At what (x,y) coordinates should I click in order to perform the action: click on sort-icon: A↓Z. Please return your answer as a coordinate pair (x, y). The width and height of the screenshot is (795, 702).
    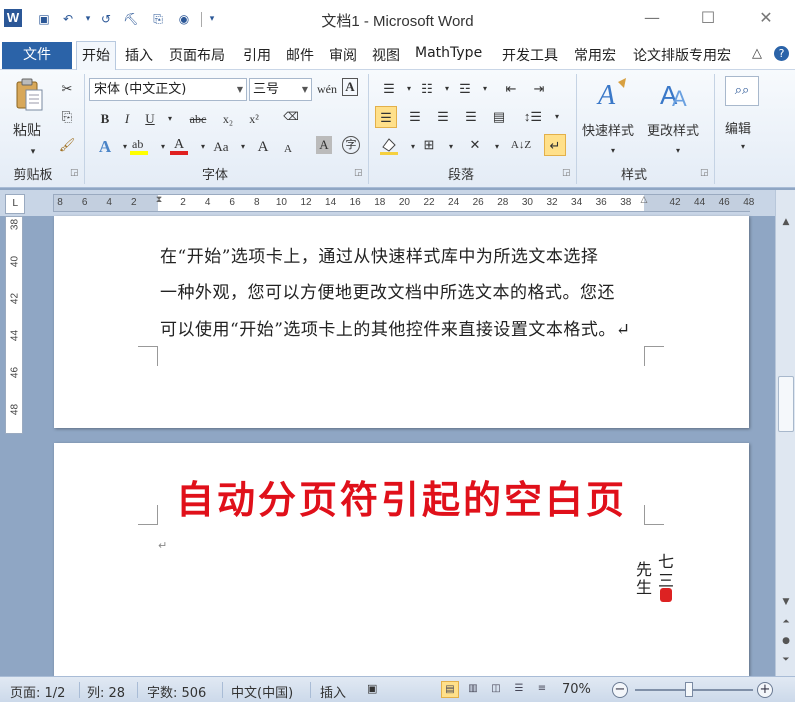
    Looking at the image, I should click on (521, 145).